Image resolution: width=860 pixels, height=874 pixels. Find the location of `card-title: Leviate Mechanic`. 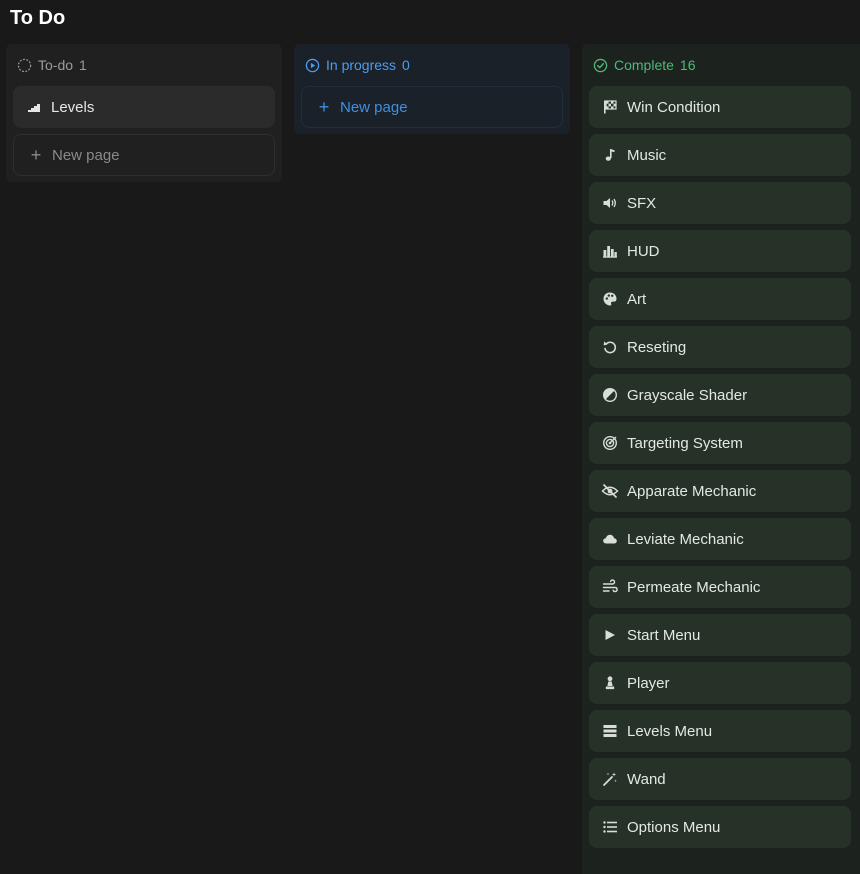

card-title: Leviate Mechanic is located at coordinates (685, 539).